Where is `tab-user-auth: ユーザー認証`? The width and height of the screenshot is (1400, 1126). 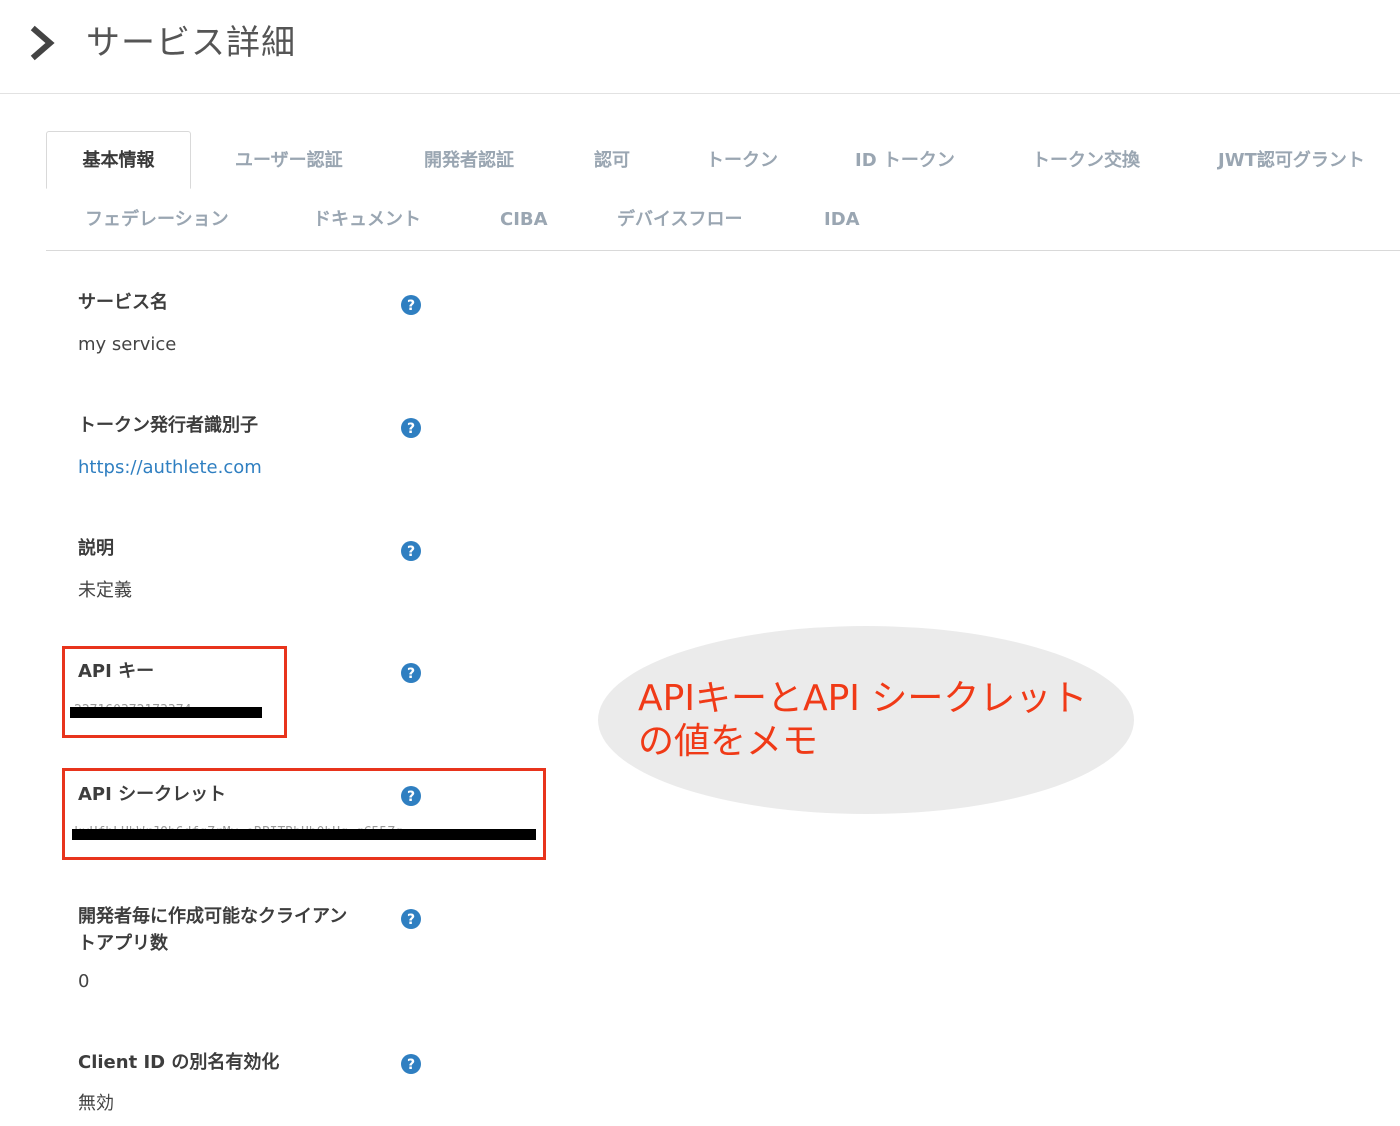
tab-user-auth: ユーザー認証 is located at coordinates (289, 161).